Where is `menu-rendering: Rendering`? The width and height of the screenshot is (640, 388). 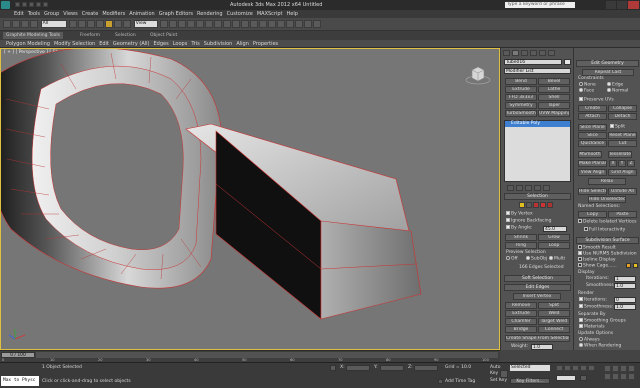
menu-rendering: Rendering is located at coordinates (210, 14).